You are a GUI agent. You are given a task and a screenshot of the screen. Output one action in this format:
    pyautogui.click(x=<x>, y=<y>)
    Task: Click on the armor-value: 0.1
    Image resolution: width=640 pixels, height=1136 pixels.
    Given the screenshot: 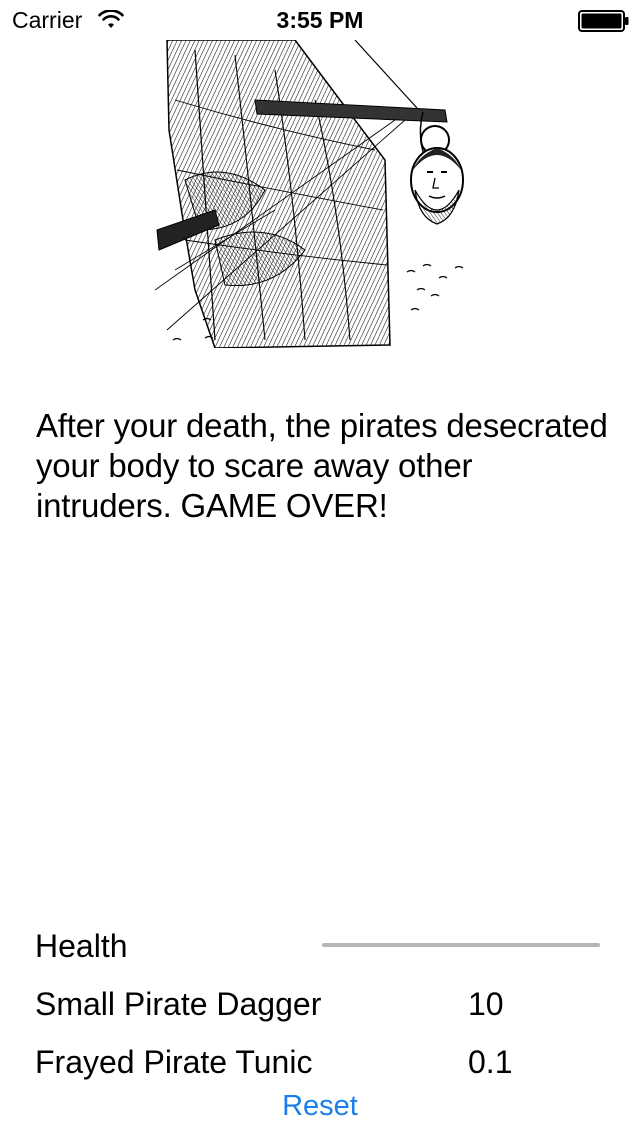 What is the action you would take?
    pyautogui.click(x=490, y=1062)
    